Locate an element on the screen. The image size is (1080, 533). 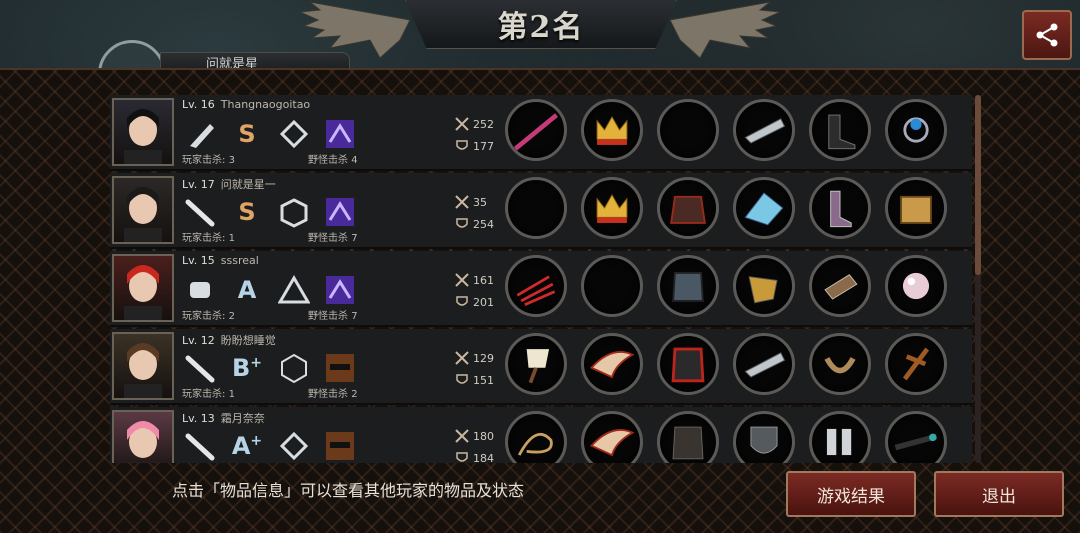
attack-stat: 161 is located at coordinates (474, 280).